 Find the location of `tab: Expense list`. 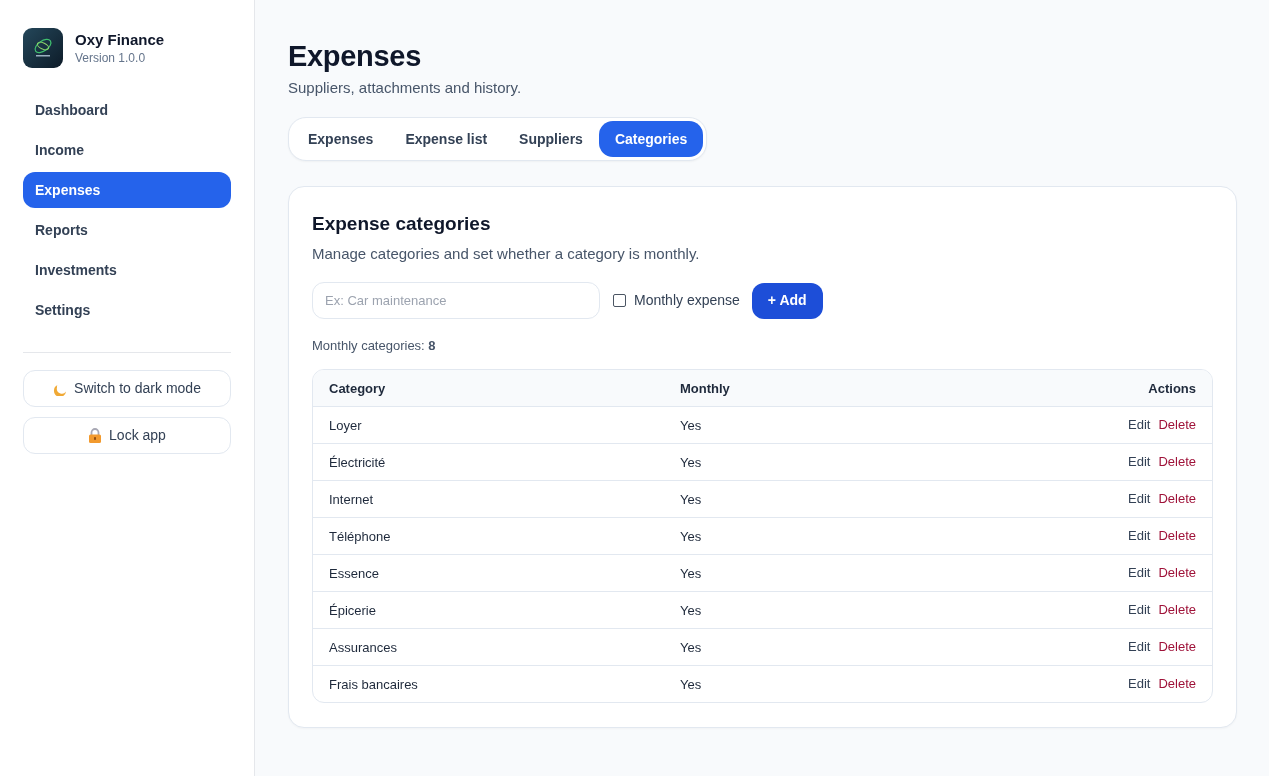

tab: Expense list is located at coordinates (446, 139).